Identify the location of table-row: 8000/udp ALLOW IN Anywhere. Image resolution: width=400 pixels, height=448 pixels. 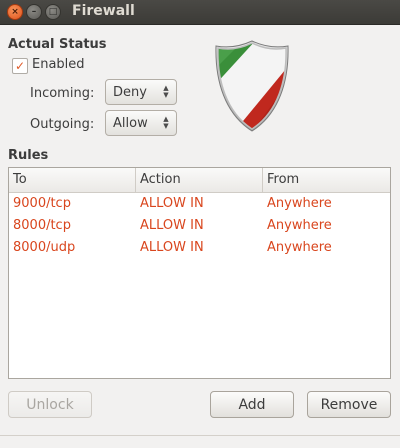
(199, 248).